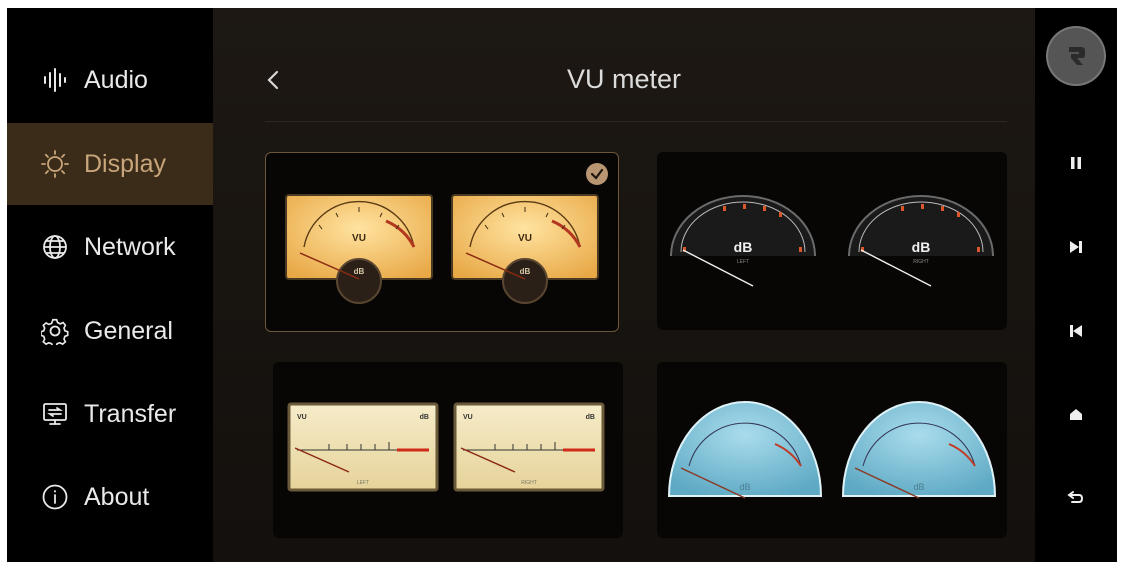 This screenshot has width=1124, height=568. I want to click on vu-style-classic-yellow: VU dB VU dB, so click(442, 242).